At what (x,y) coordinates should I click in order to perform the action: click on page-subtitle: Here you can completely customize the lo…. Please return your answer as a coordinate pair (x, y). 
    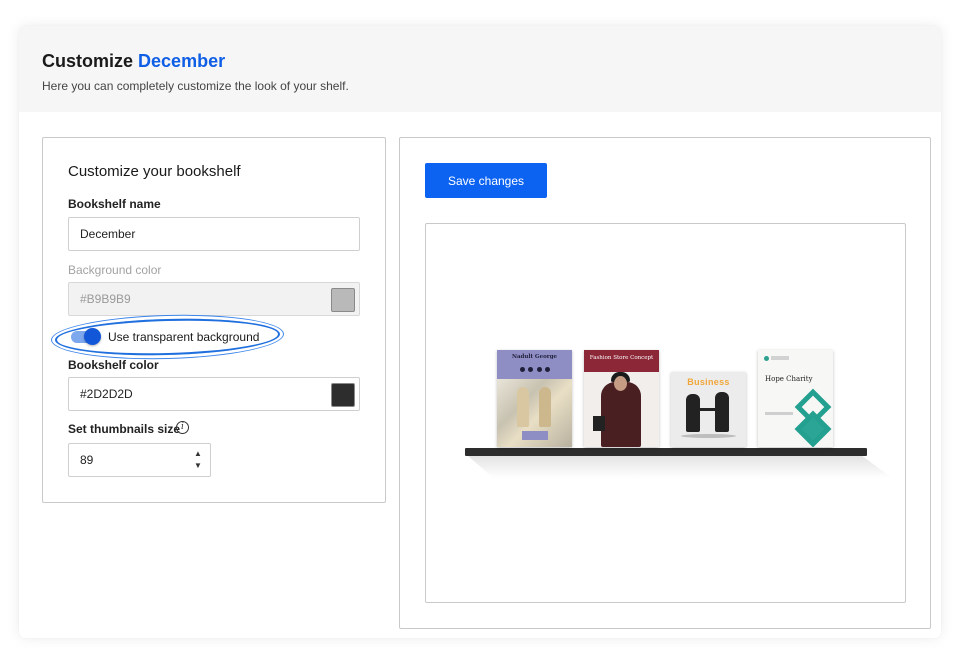
    Looking at the image, I should click on (195, 86).